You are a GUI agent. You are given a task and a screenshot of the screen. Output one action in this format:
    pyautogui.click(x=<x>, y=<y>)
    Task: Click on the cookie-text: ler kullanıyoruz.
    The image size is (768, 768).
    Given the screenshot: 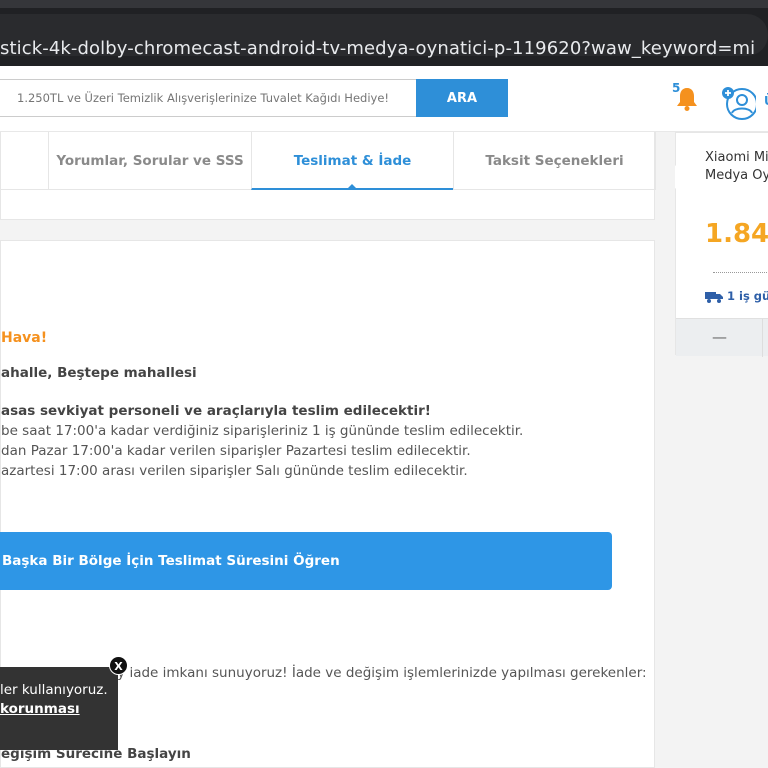 What is the action you would take?
    pyautogui.click(x=54, y=690)
    